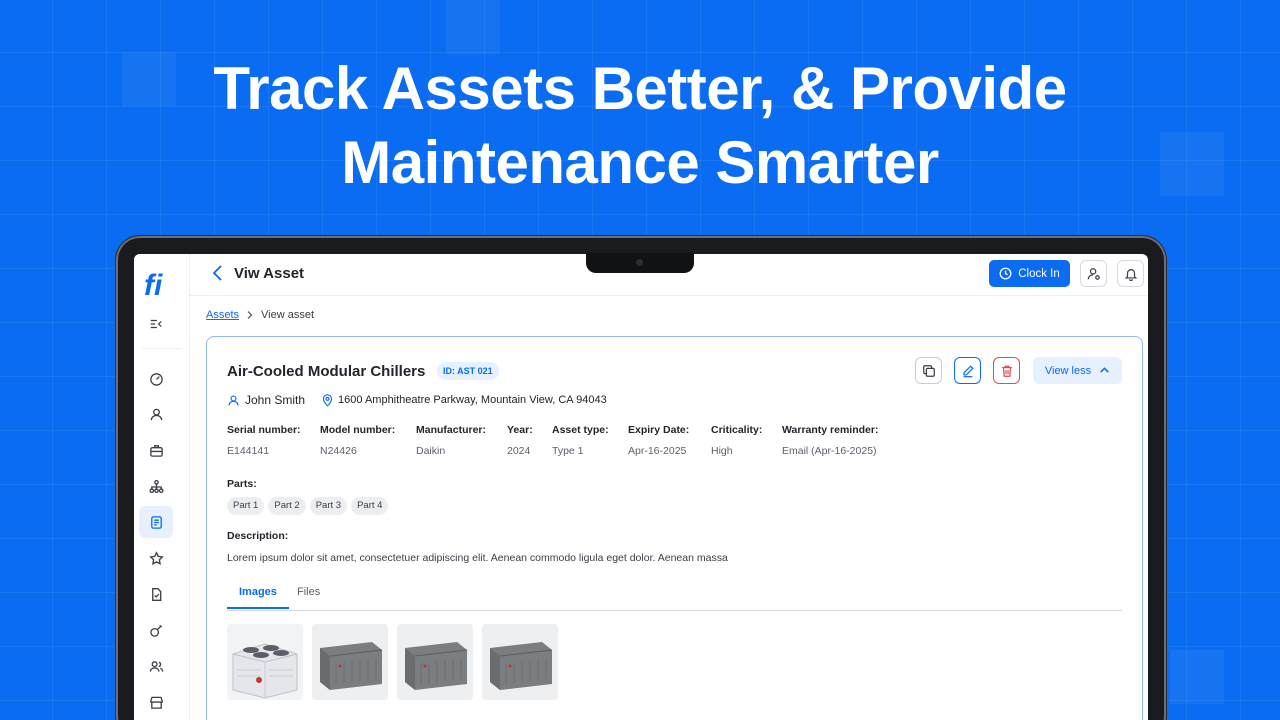 The image size is (1280, 720). What do you see at coordinates (830, 430) in the screenshot?
I see `field-label: Warranty reminder:` at bounding box center [830, 430].